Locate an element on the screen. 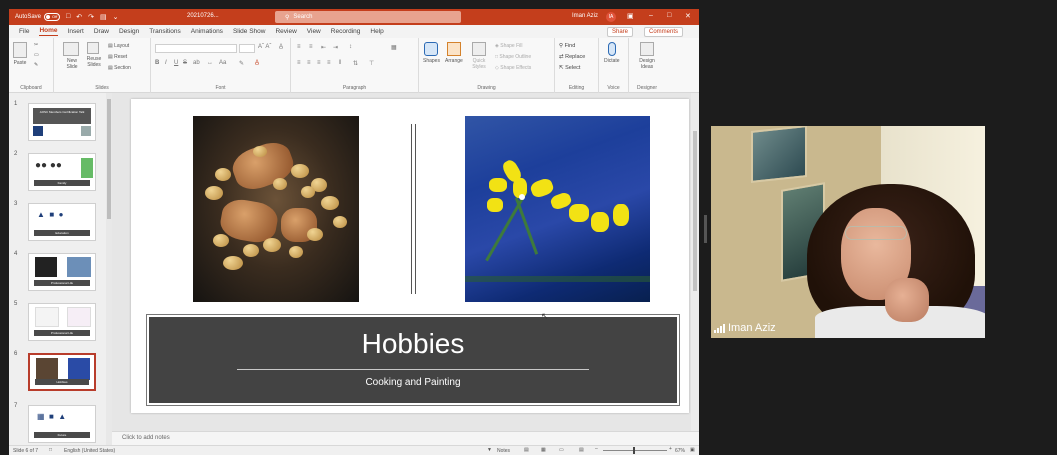 This screenshot has width=1057, height=455. tab-insert: Insert is located at coordinates (76, 31).